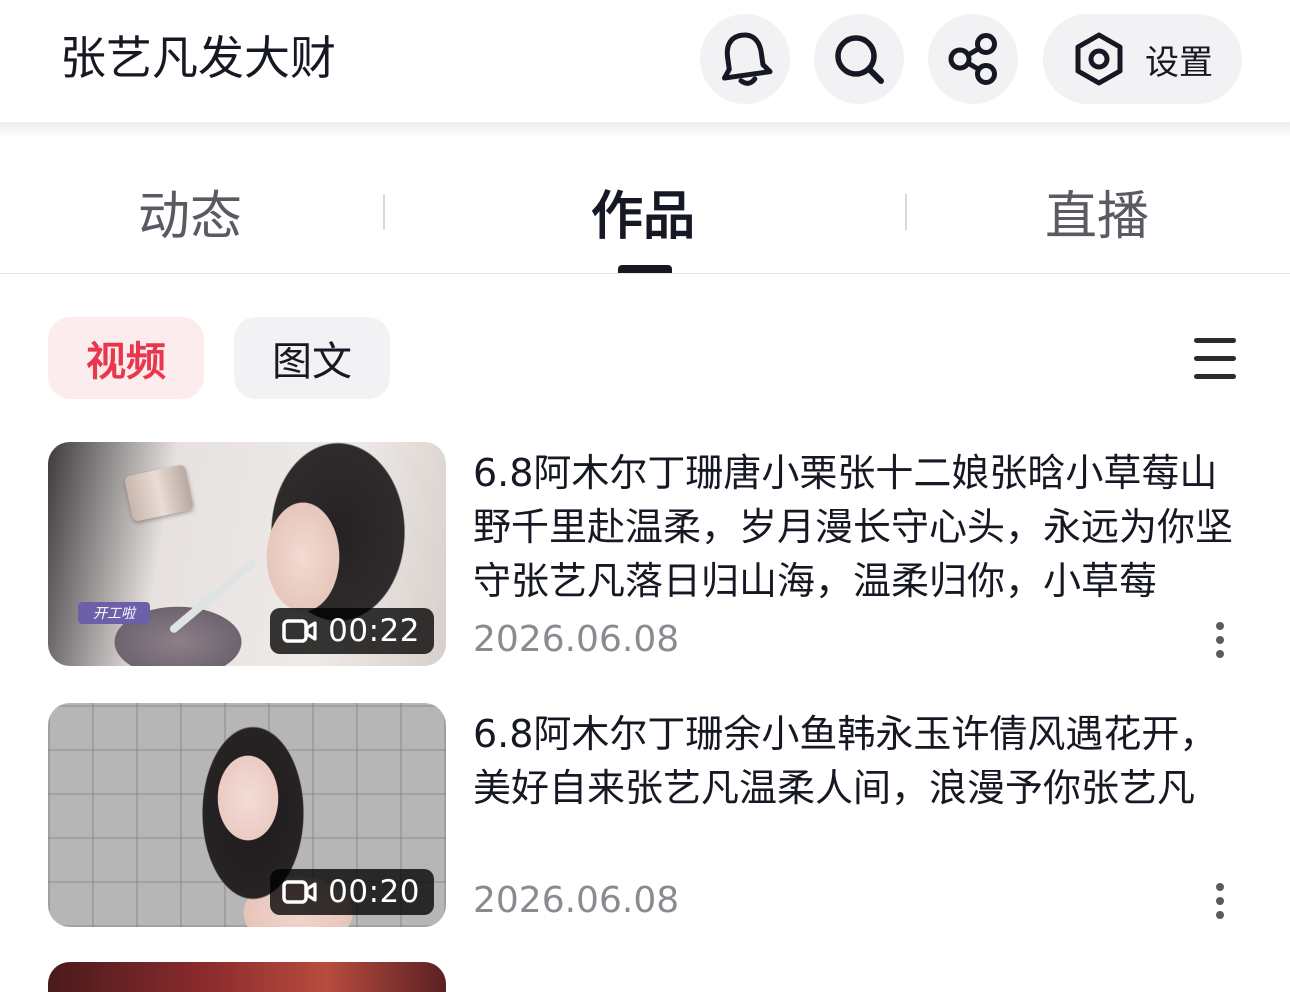 The height and width of the screenshot is (992, 1290). What do you see at coordinates (645, 269) in the screenshot?
I see `active-tab-indicator` at bounding box center [645, 269].